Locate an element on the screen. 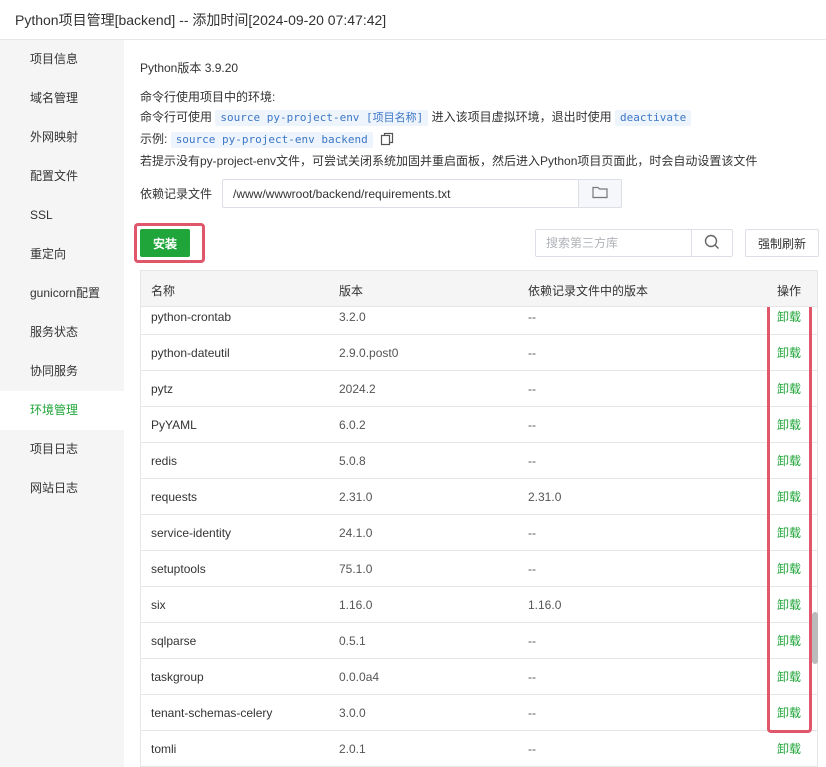  sidebar-item: SSL is located at coordinates (62, 215).